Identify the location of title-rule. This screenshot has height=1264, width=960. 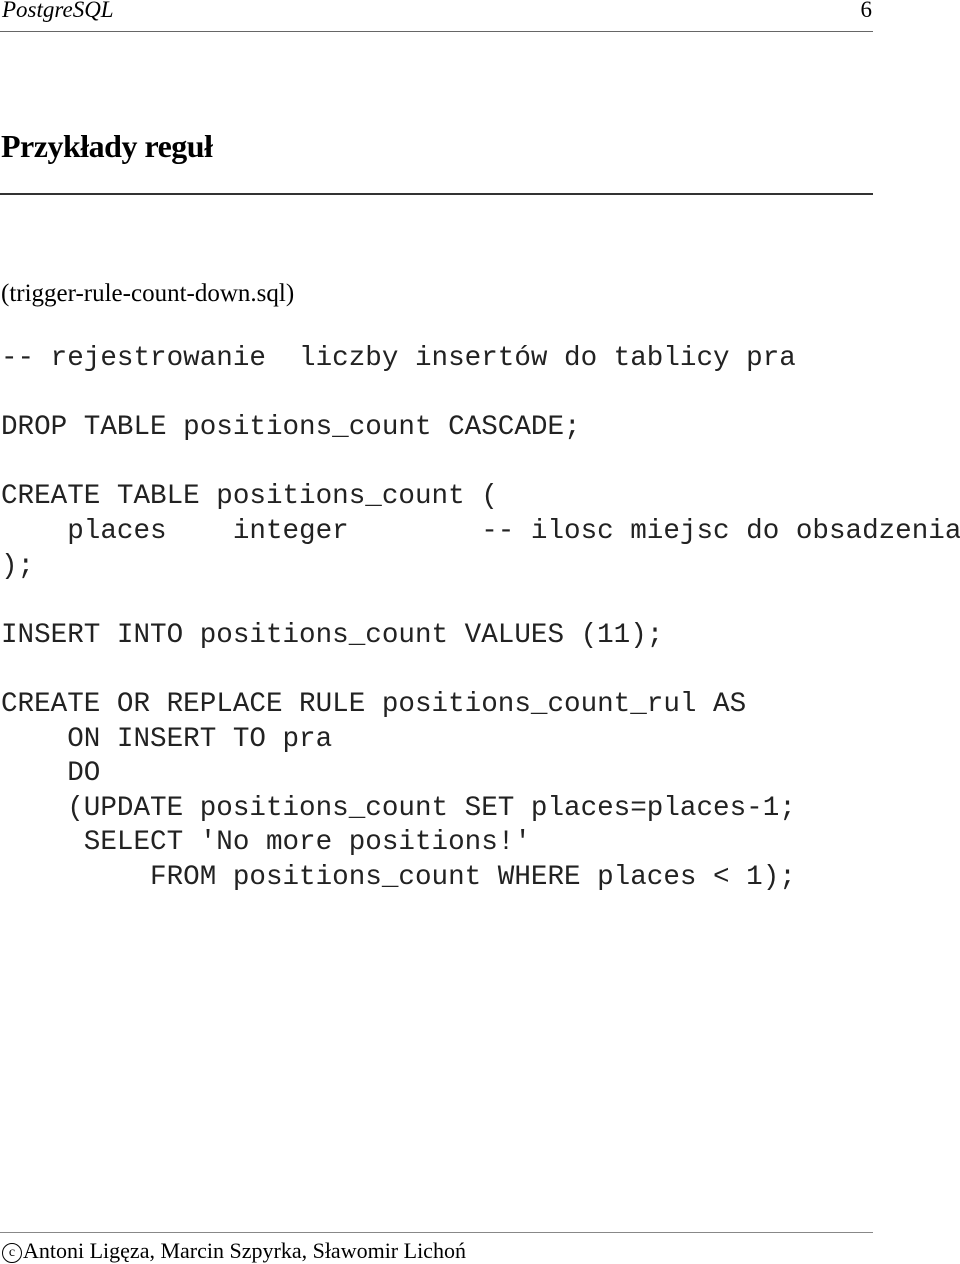
(436, 194).